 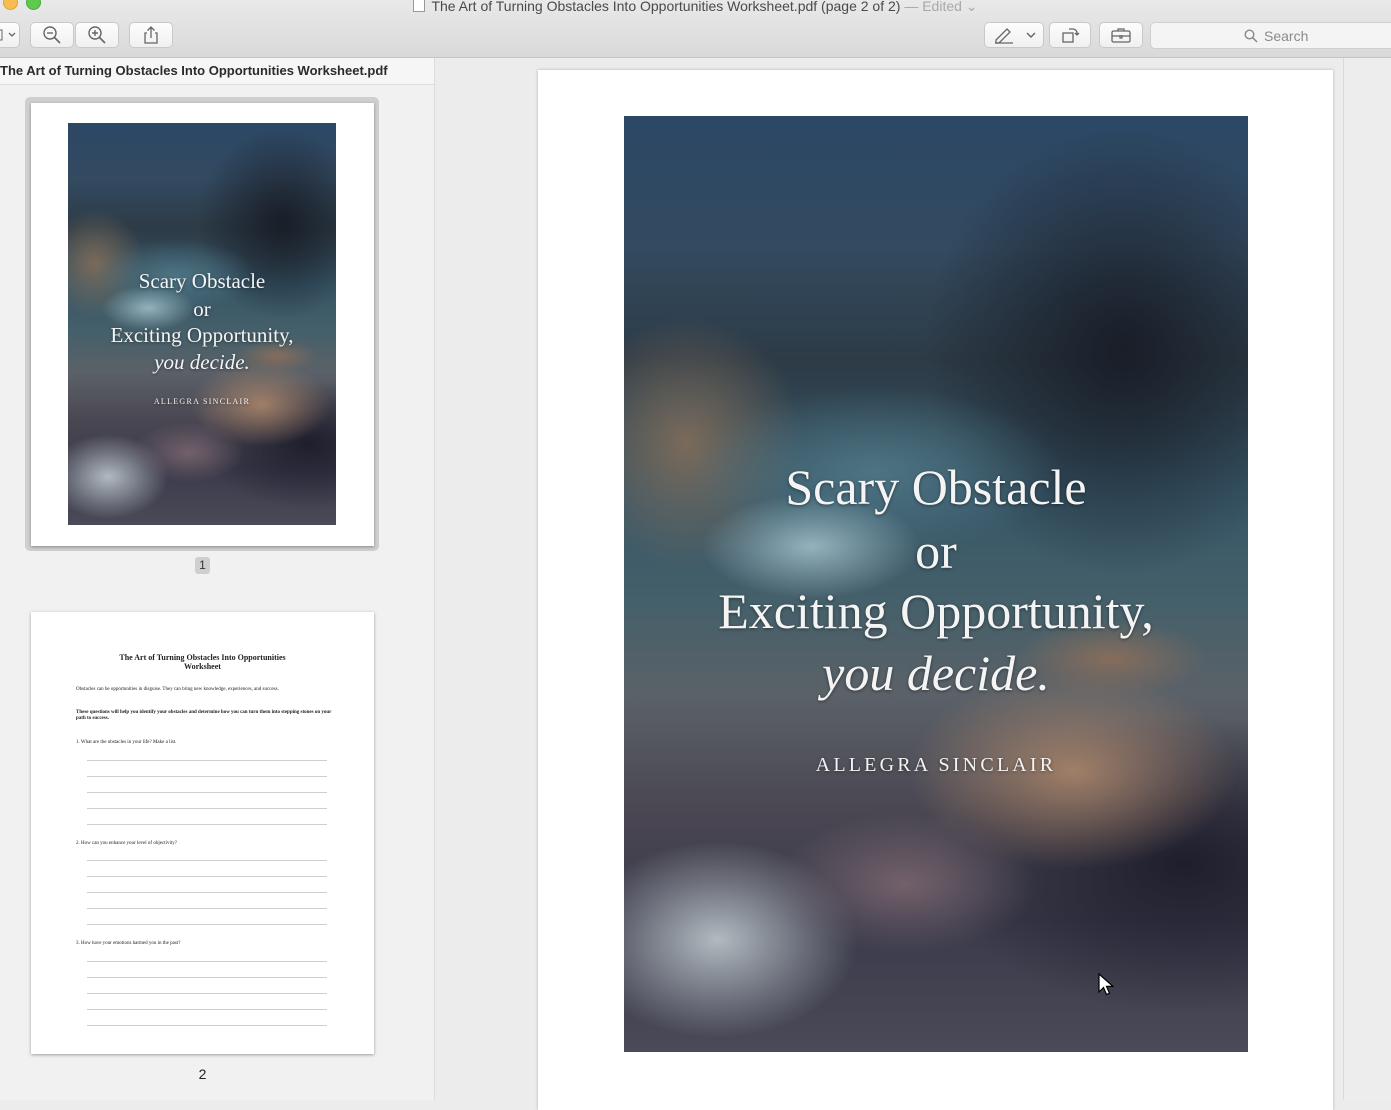 What do you see at coordinates (933, 7) in the screenshot?
I see `edited-status: — Edited` at bounding box center [933, 7].